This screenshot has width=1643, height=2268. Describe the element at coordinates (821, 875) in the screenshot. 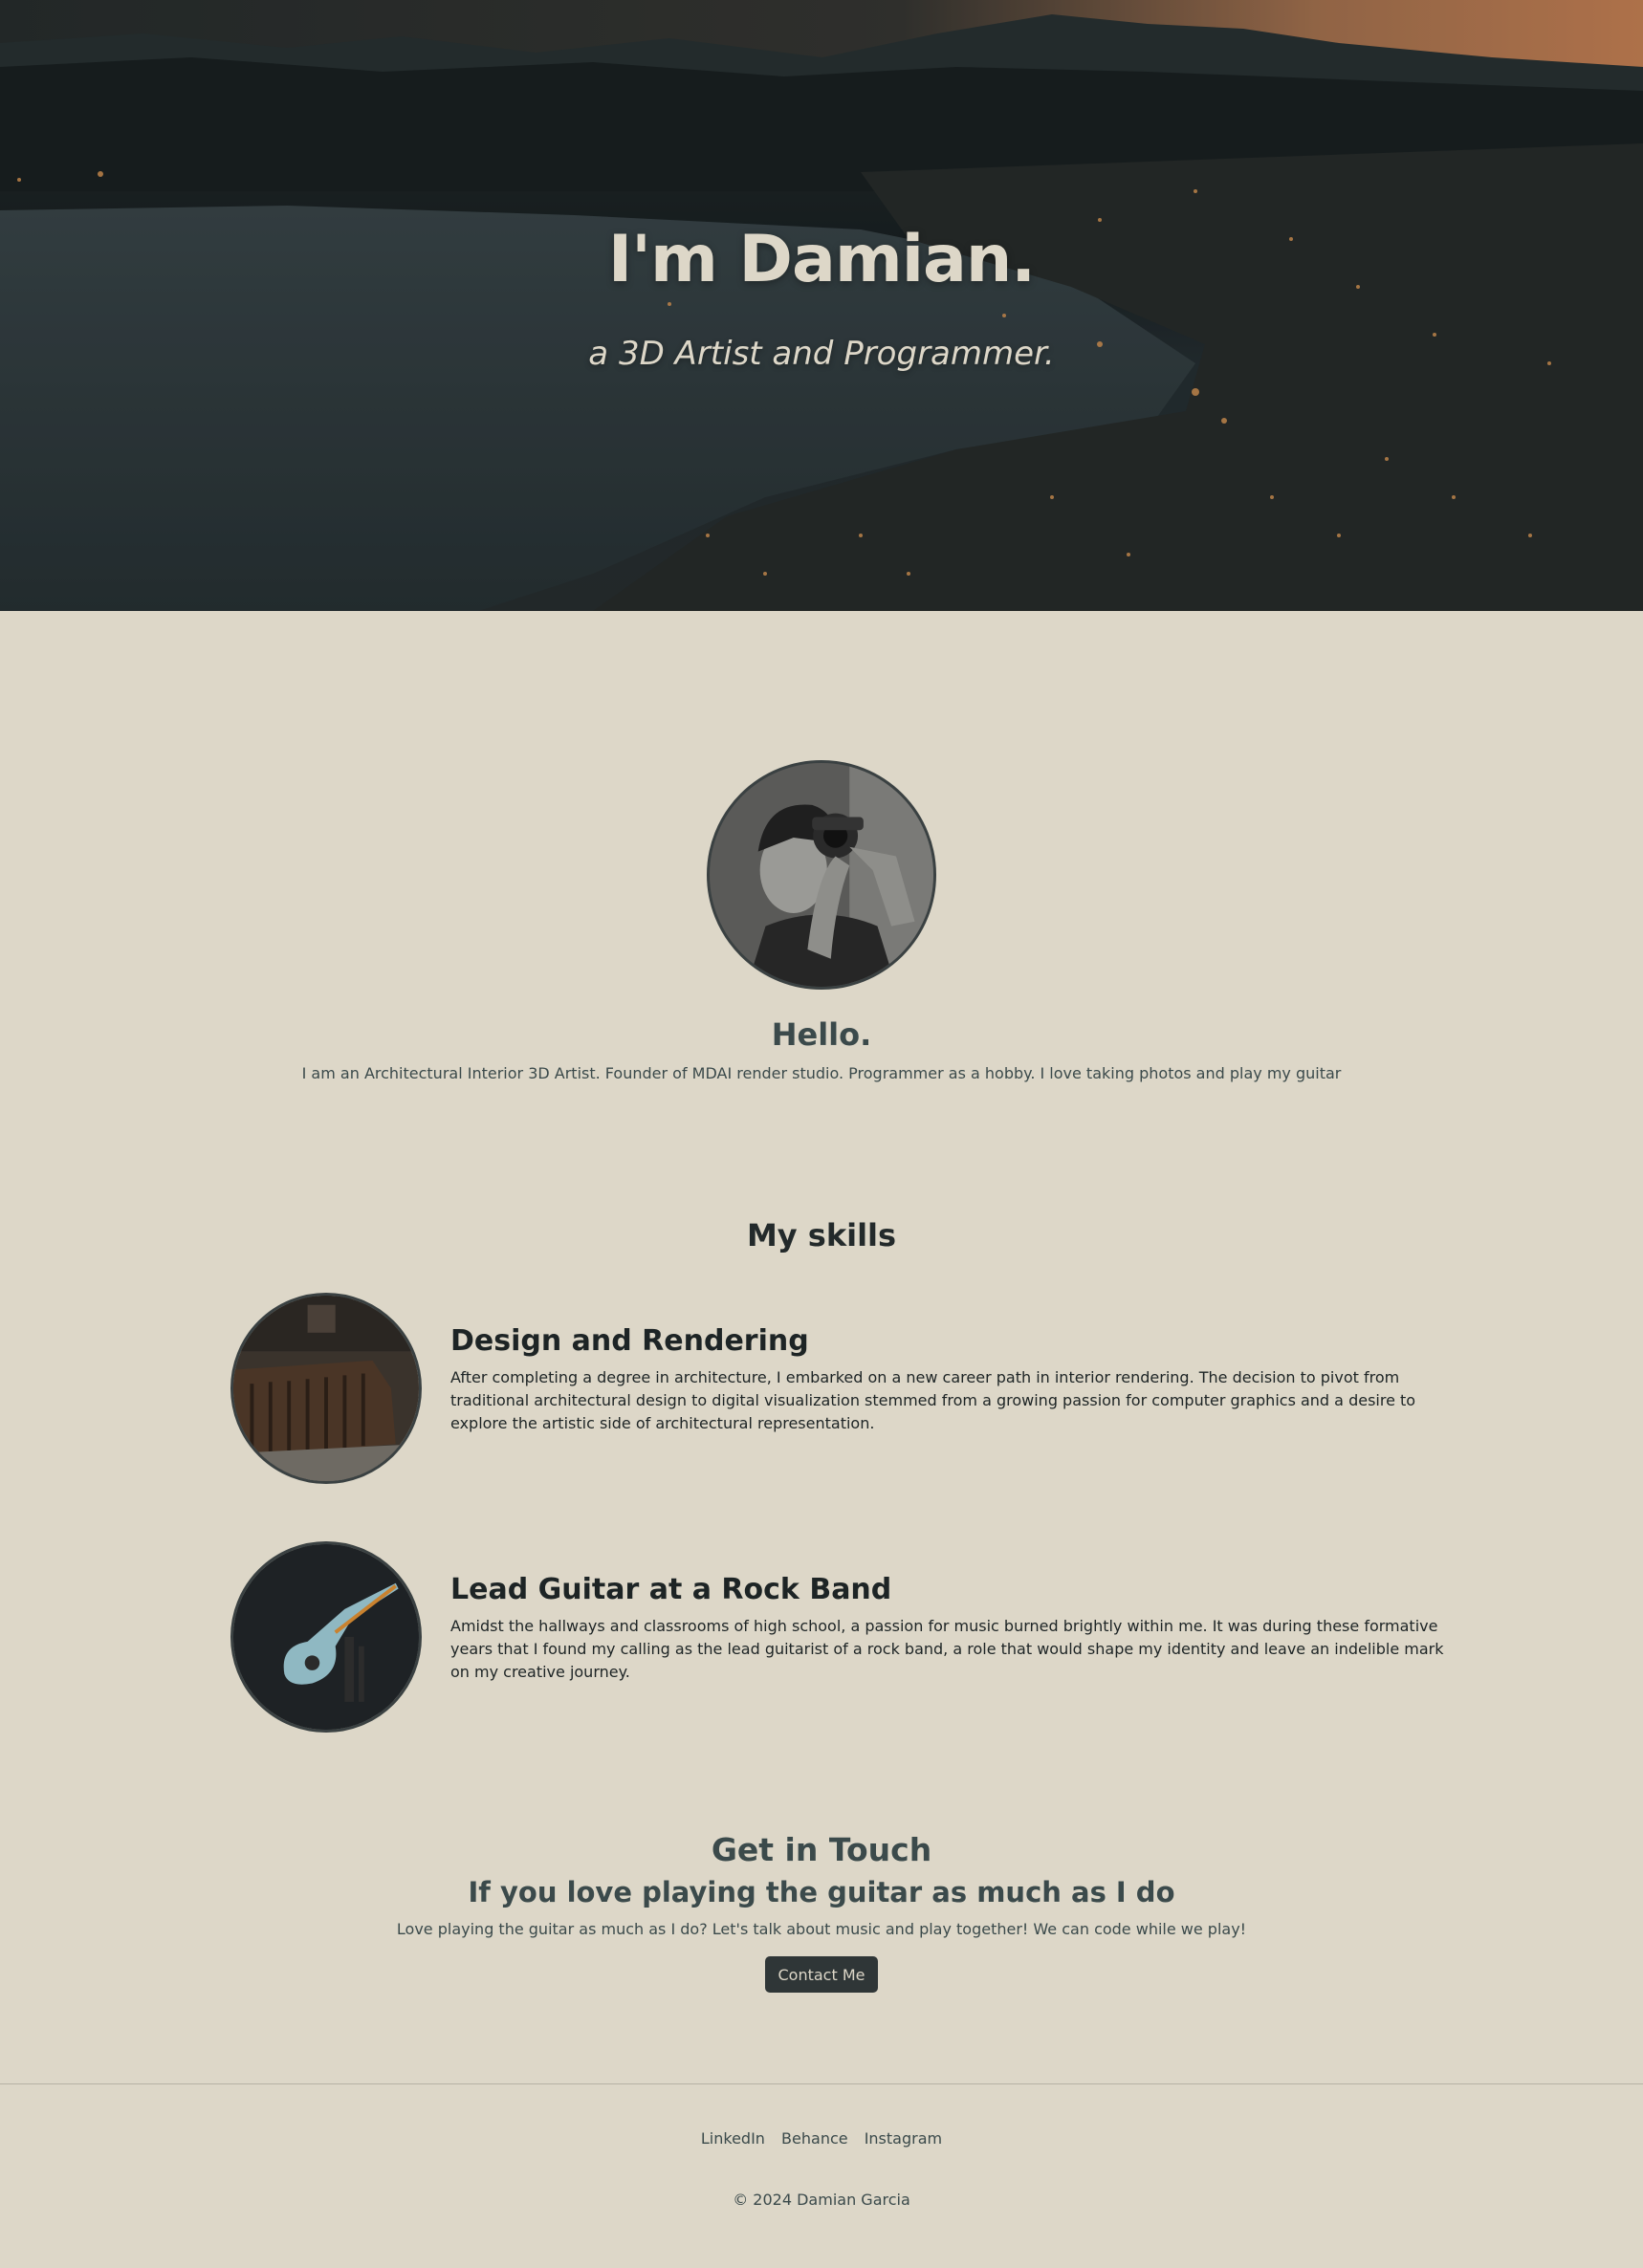

I see `profile-avatar` at that location.